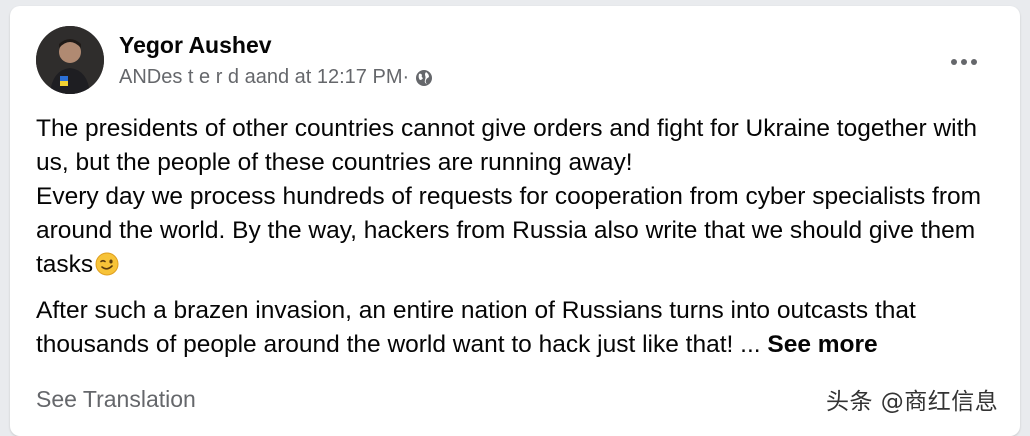 This screenshot has height=436, width=1030. Describe the element at coordinates (424, 78) in the screenshot. I see `globe-icon` at that location.